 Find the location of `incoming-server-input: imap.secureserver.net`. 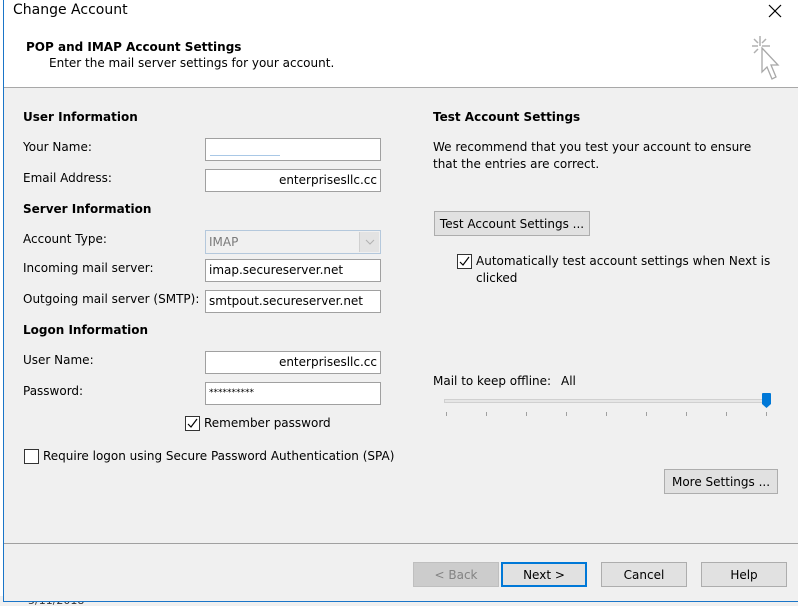

incoming-server-input: imap.secureserver.net is located at coordinates (293, 270).